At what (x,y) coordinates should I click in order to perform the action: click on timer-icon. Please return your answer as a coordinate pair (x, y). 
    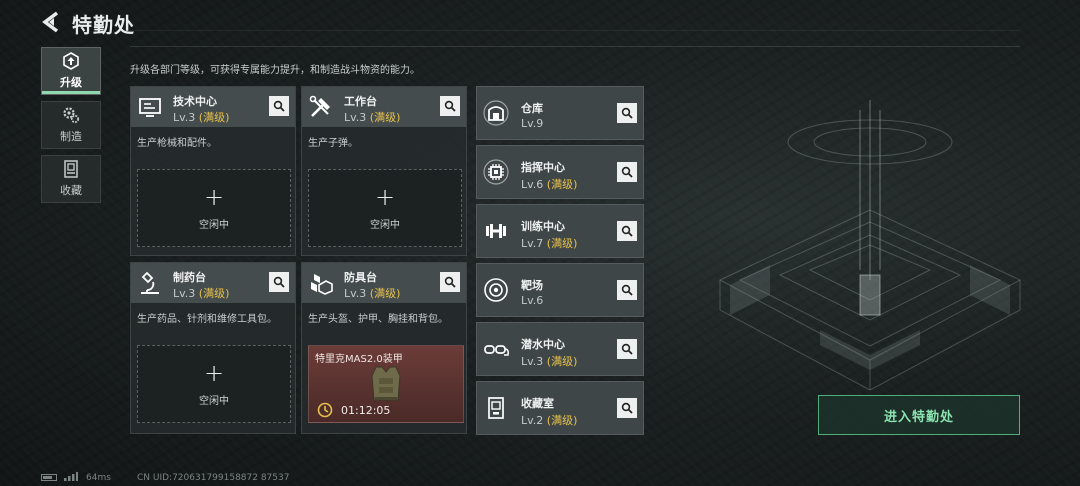
    Looking at the image, I should click on (325, 410).